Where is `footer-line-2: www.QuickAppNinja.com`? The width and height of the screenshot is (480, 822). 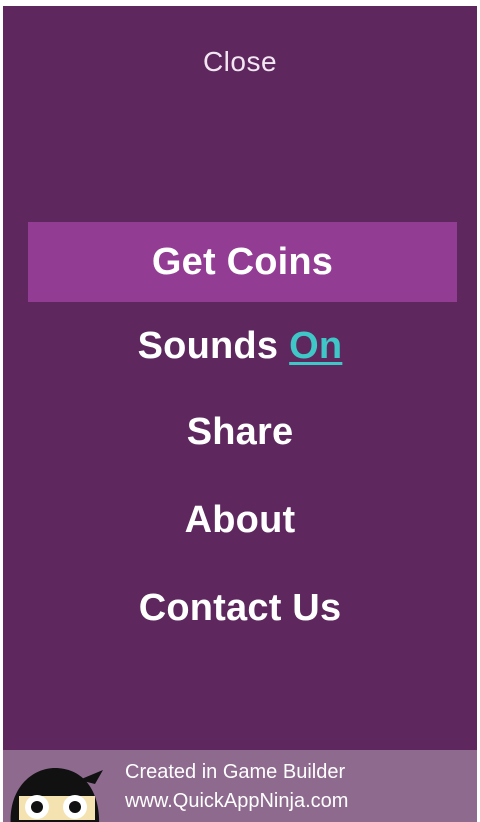 footer-line-2: www.QuickAppNinja.com is located at coordinates (236, 801).